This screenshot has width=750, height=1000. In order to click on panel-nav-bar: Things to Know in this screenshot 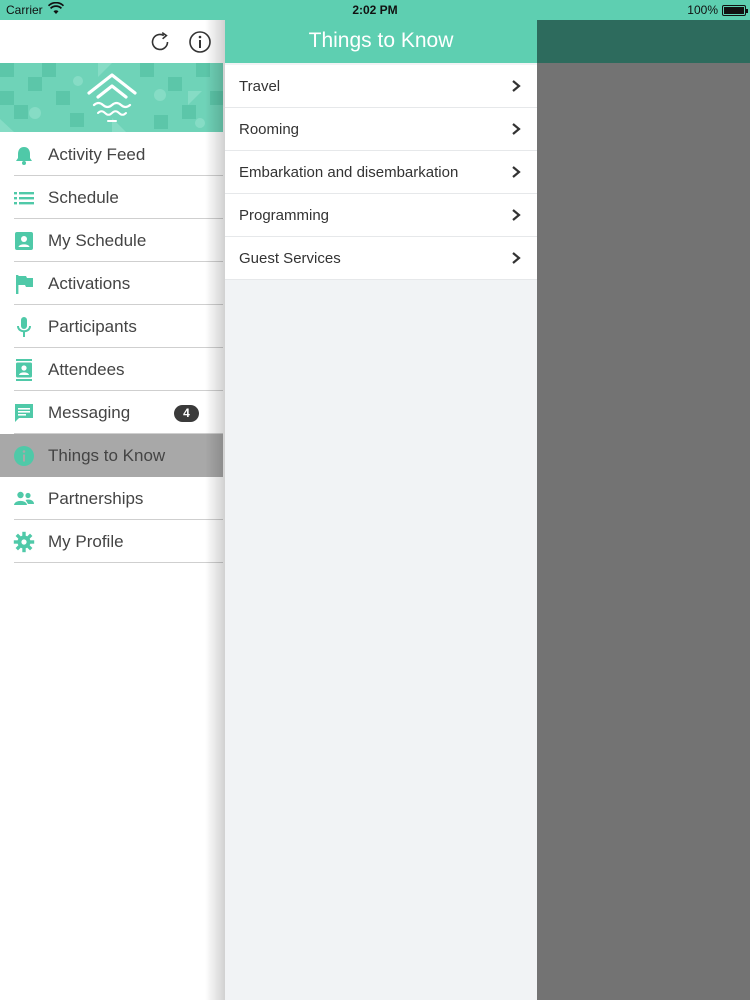, I will do `click(381, 41)`.